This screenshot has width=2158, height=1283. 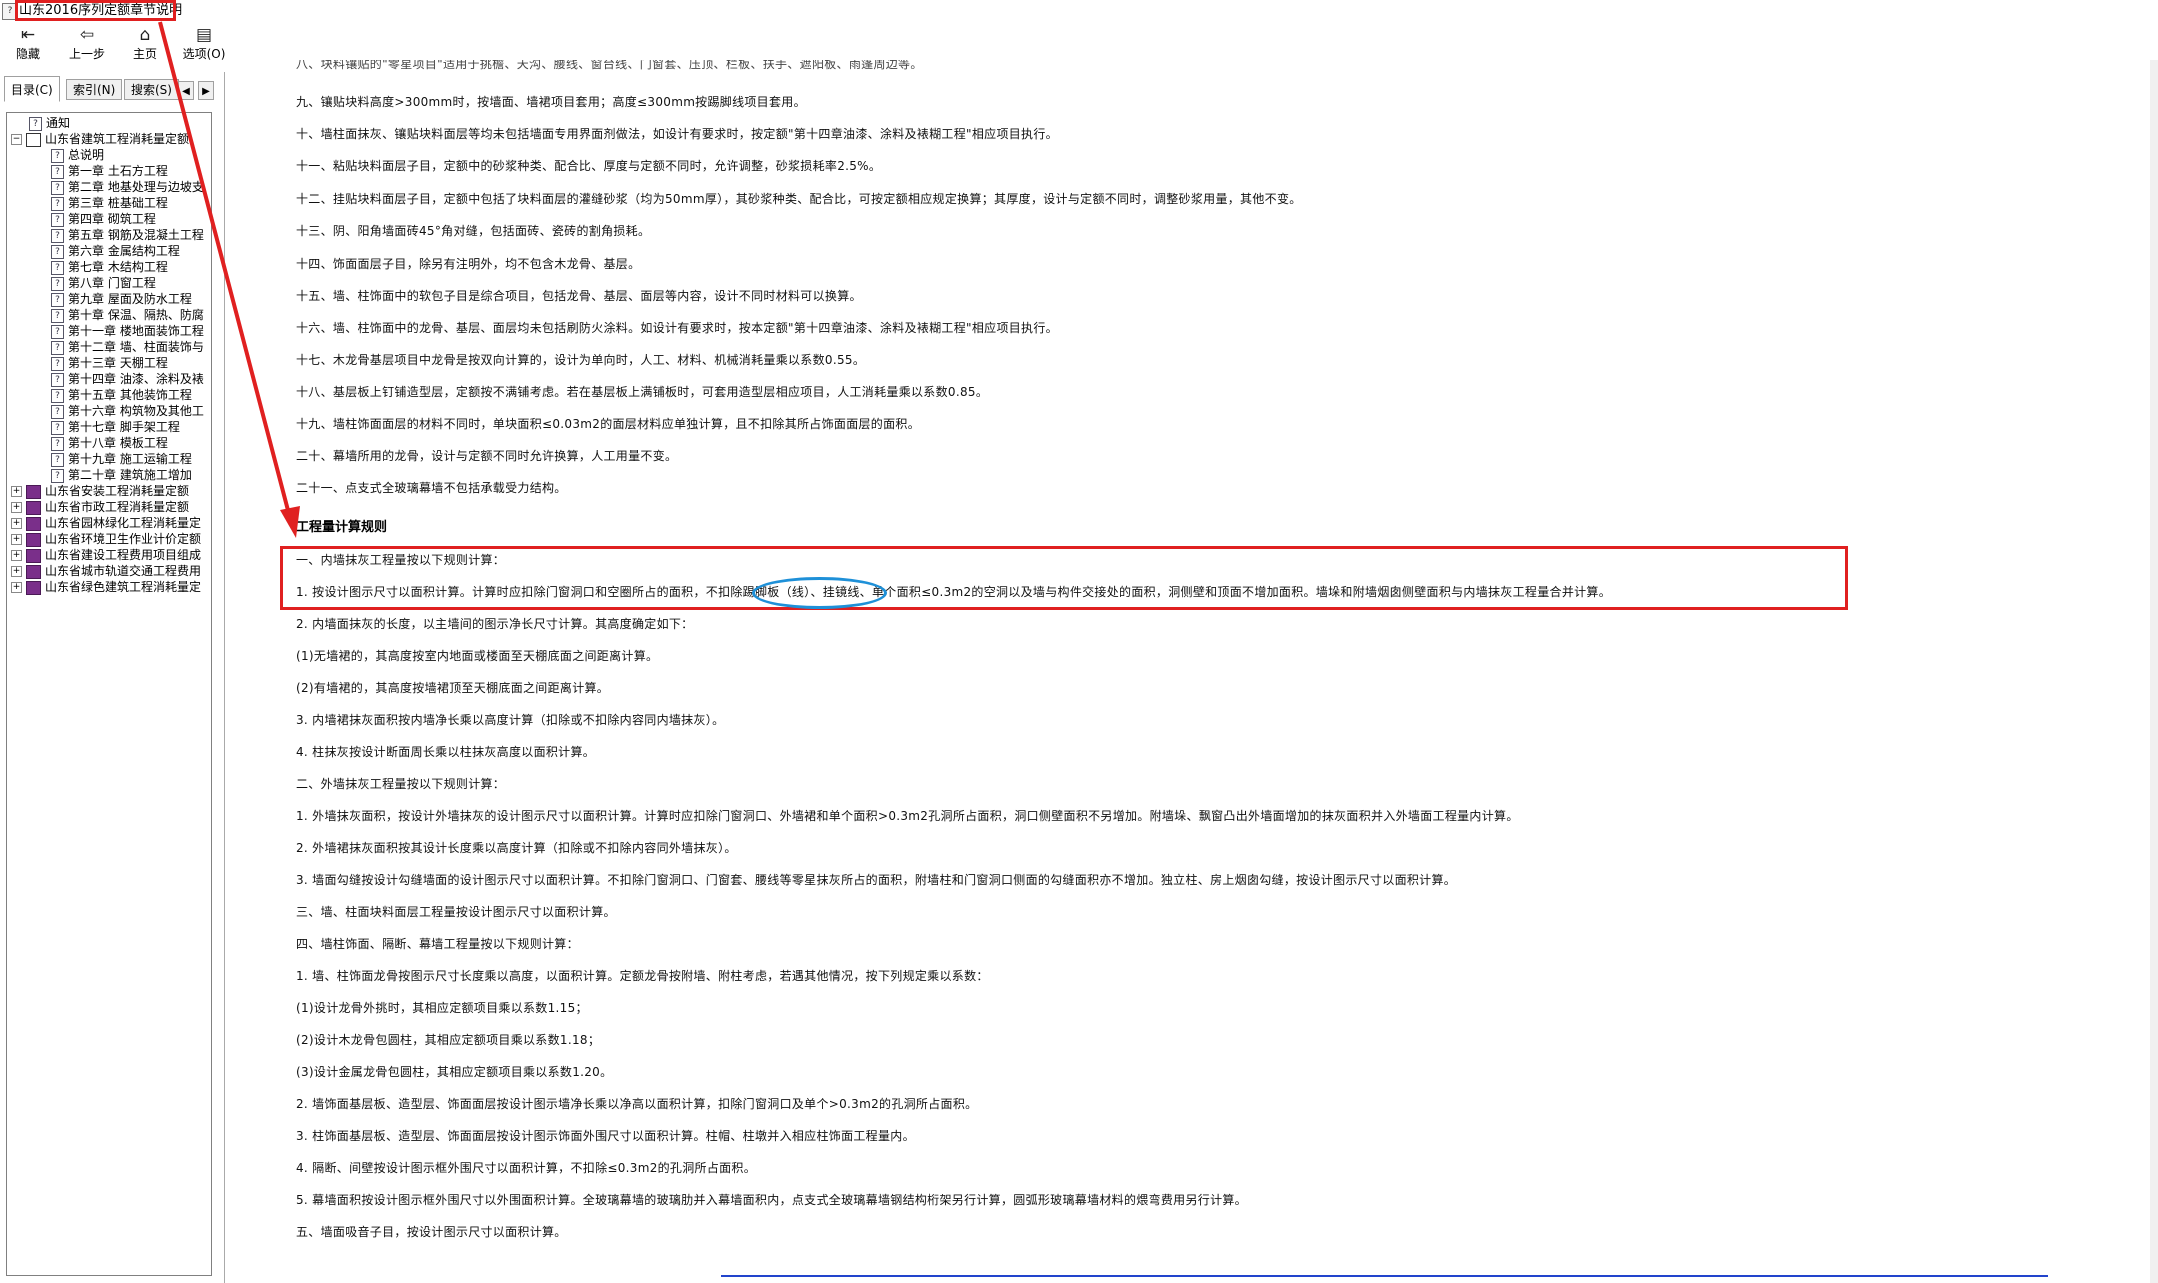 What do you see at coordinates (100, 507) in the screenshot?
I see `tree-item-municipal: + 山东省市政工程消耗量定额` at bounding box center [100, 507].